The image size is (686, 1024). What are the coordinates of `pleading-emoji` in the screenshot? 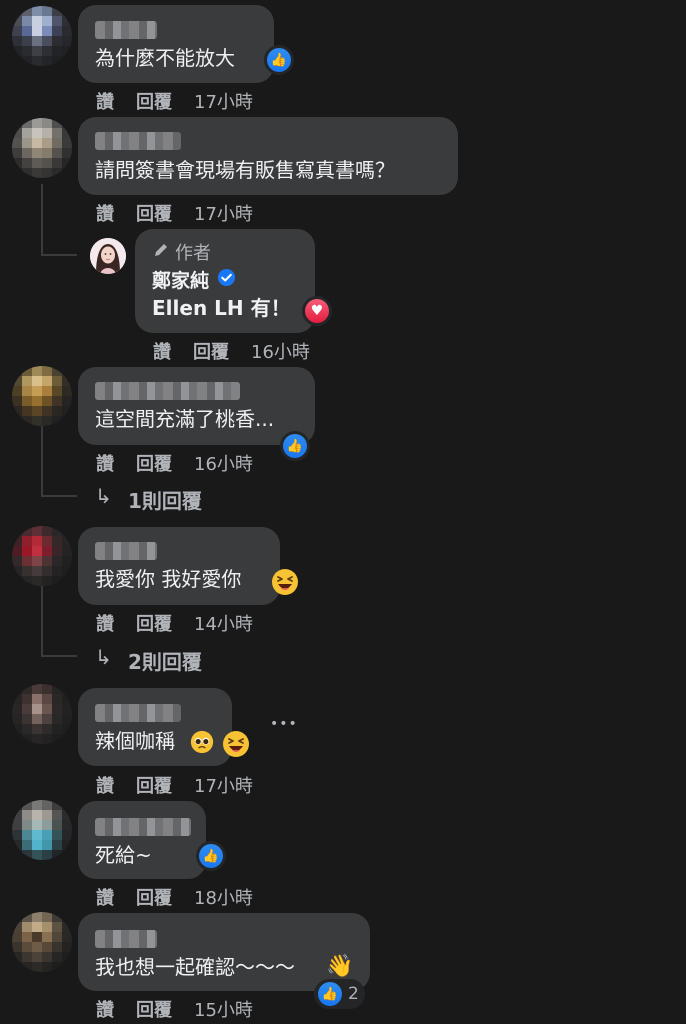 It's located at (202, 742).